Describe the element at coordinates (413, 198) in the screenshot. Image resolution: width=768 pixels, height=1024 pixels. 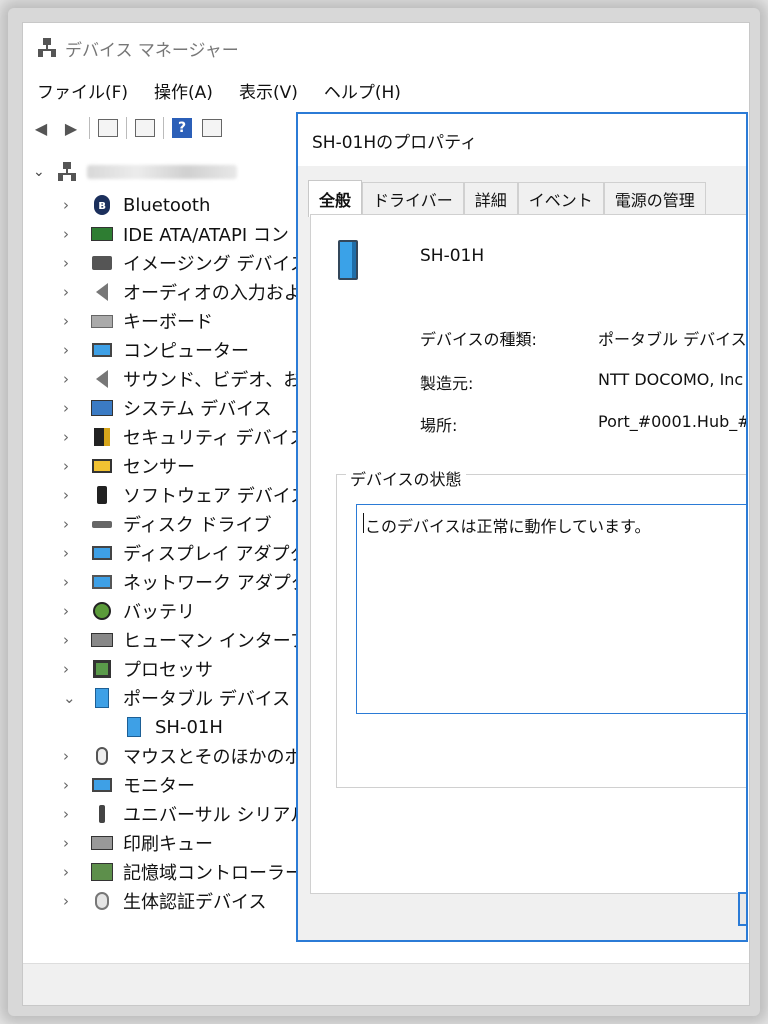
I see `tab-driver: ドライバー` at that location.